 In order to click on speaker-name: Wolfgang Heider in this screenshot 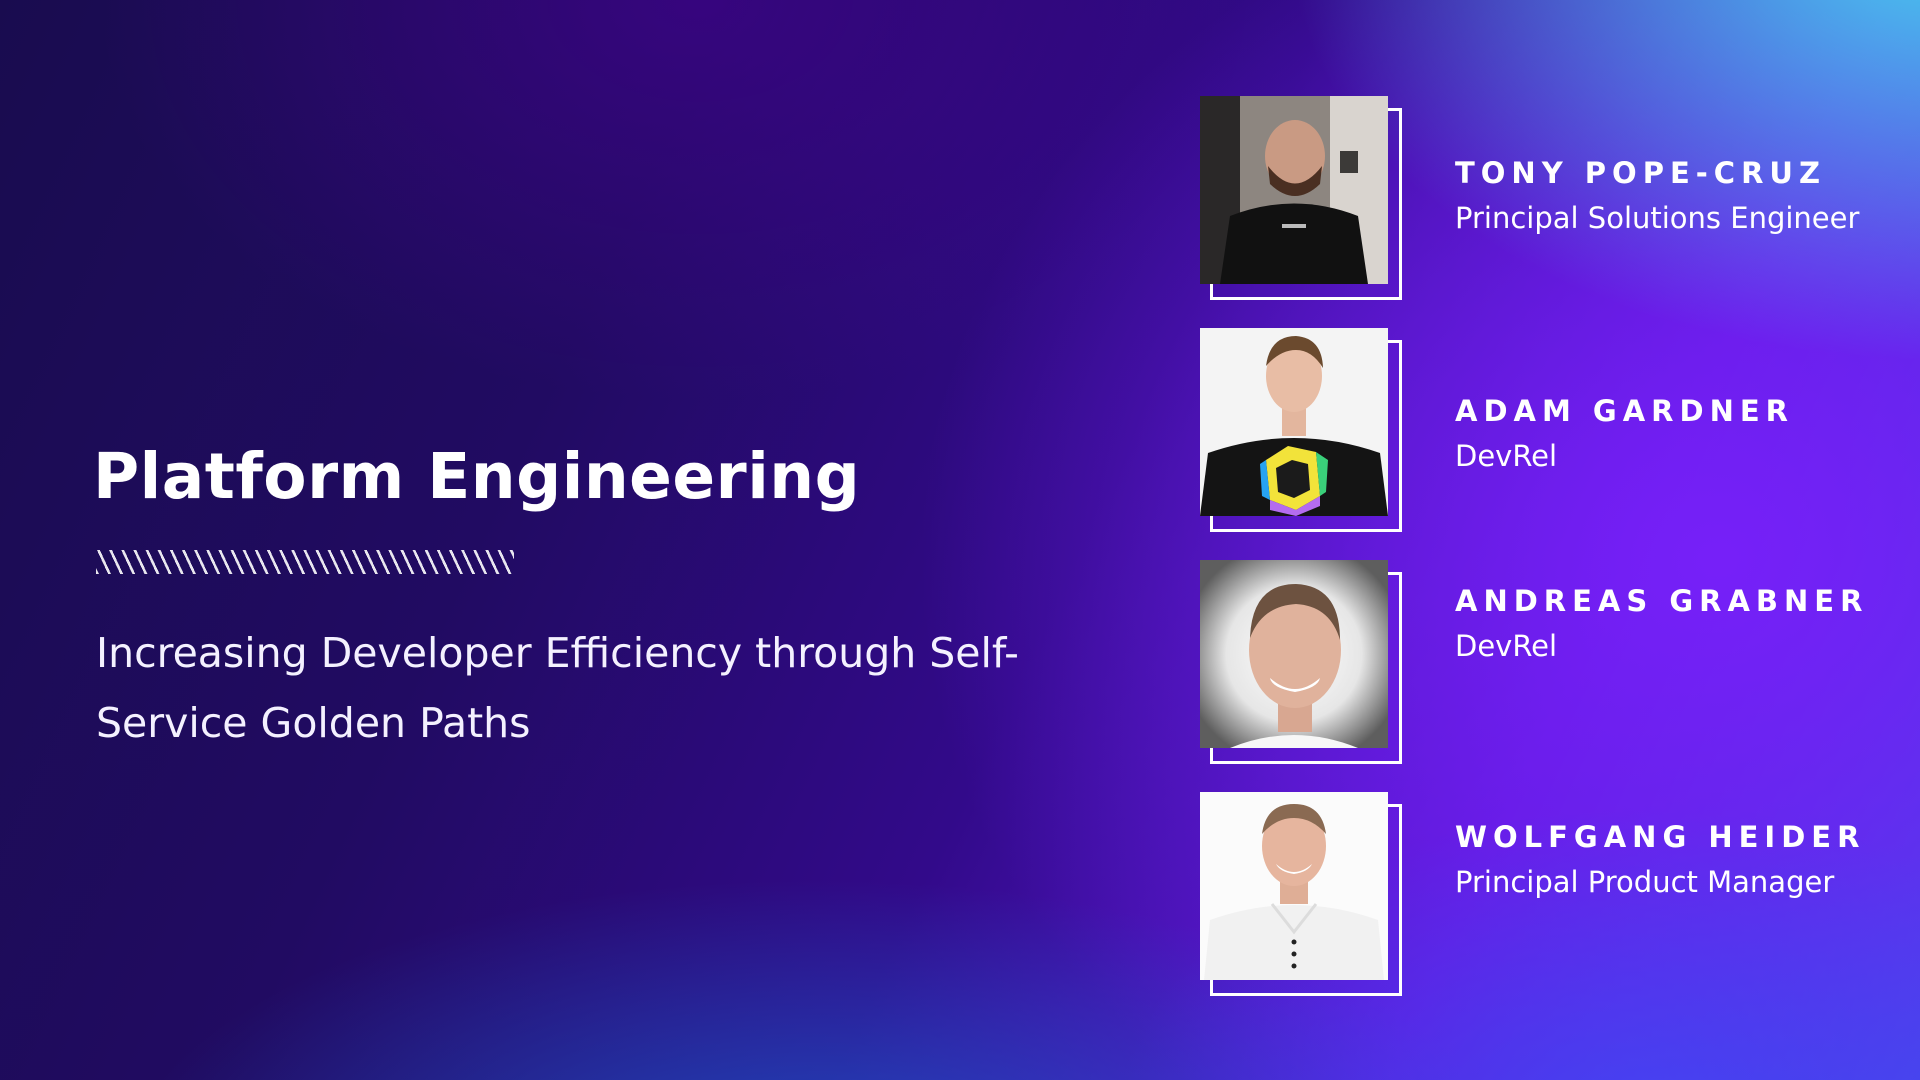, I will do `click(1660, 837)`.